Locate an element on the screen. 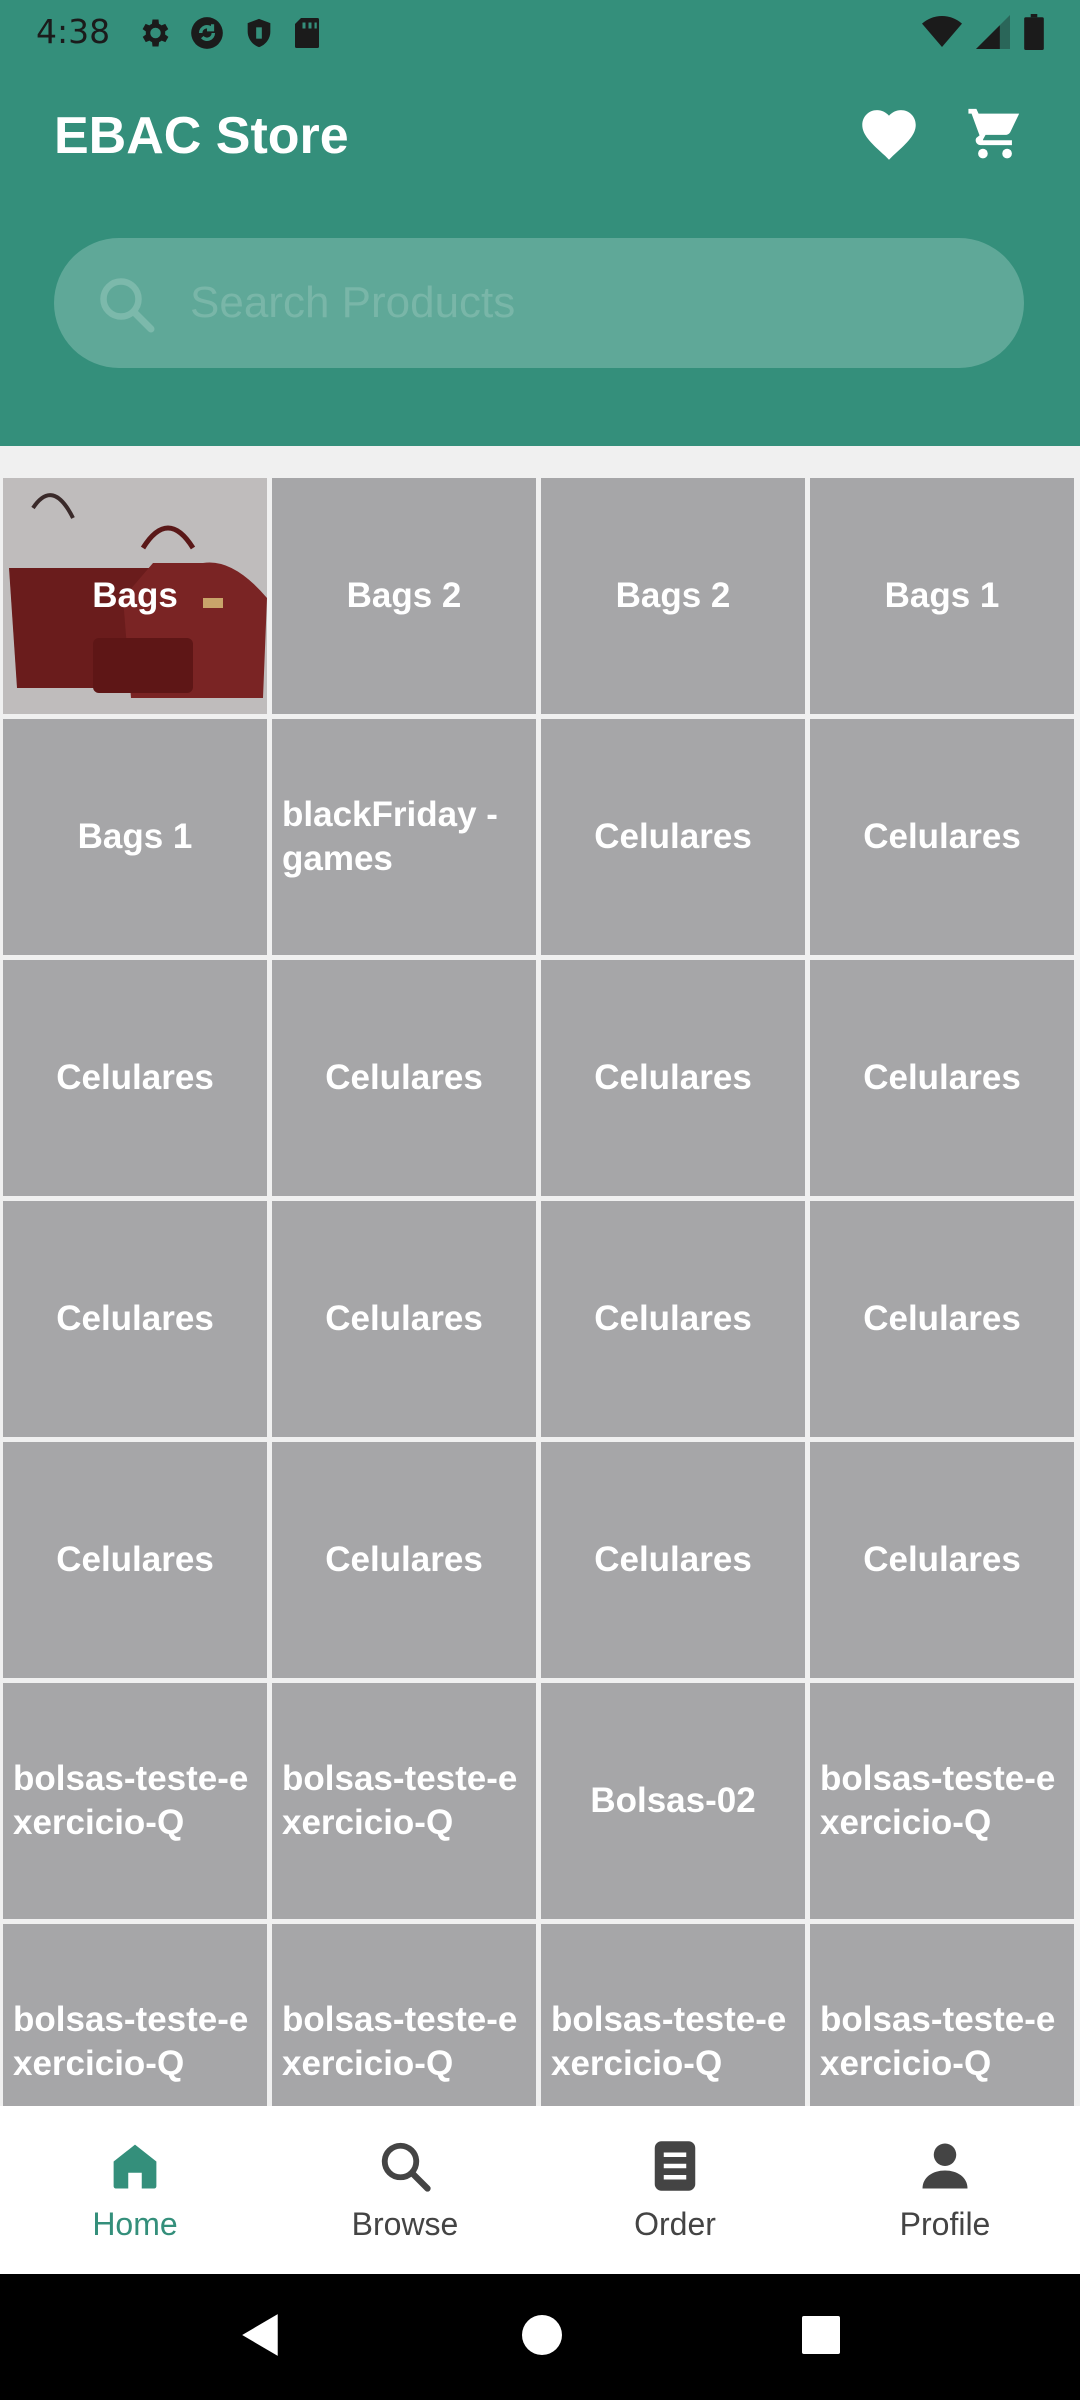 This screenshot has width=1080, height=2400. category-tile: Bags is located at coordinates (135, 596).